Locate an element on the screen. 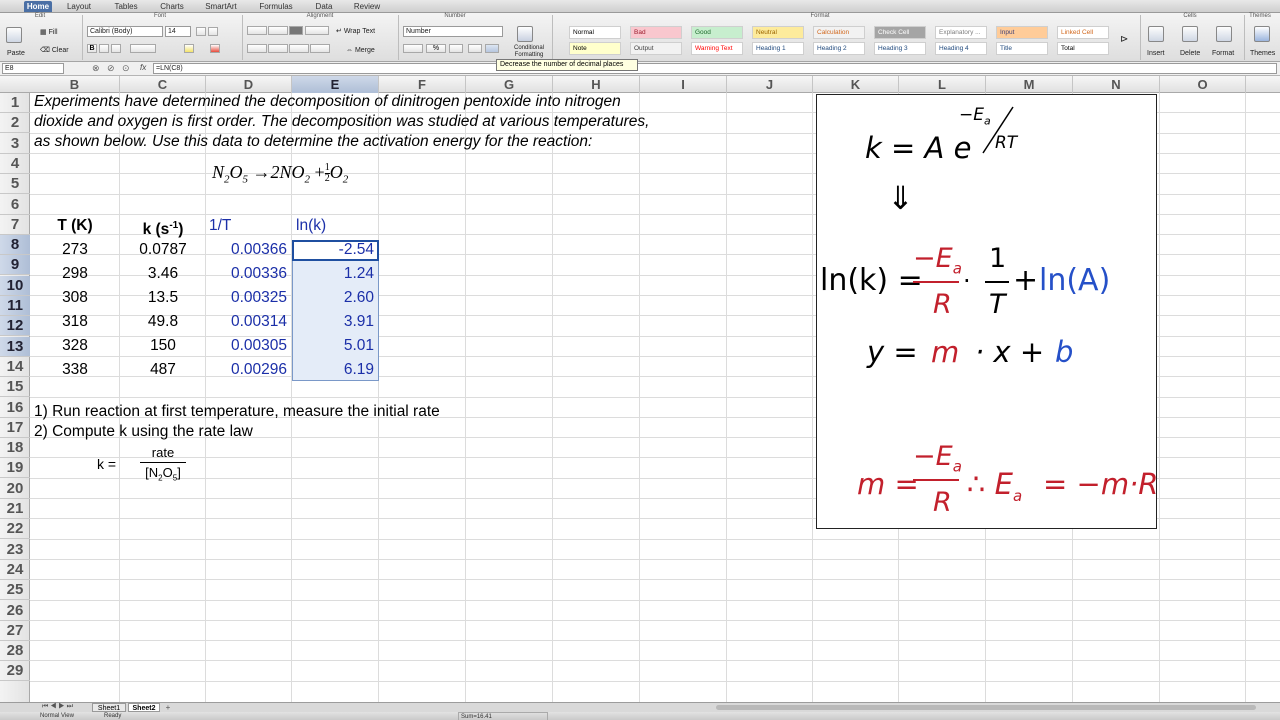 This screenshot has width=1280, height=720. align-middle-icon is located at coordinates (278, 30).